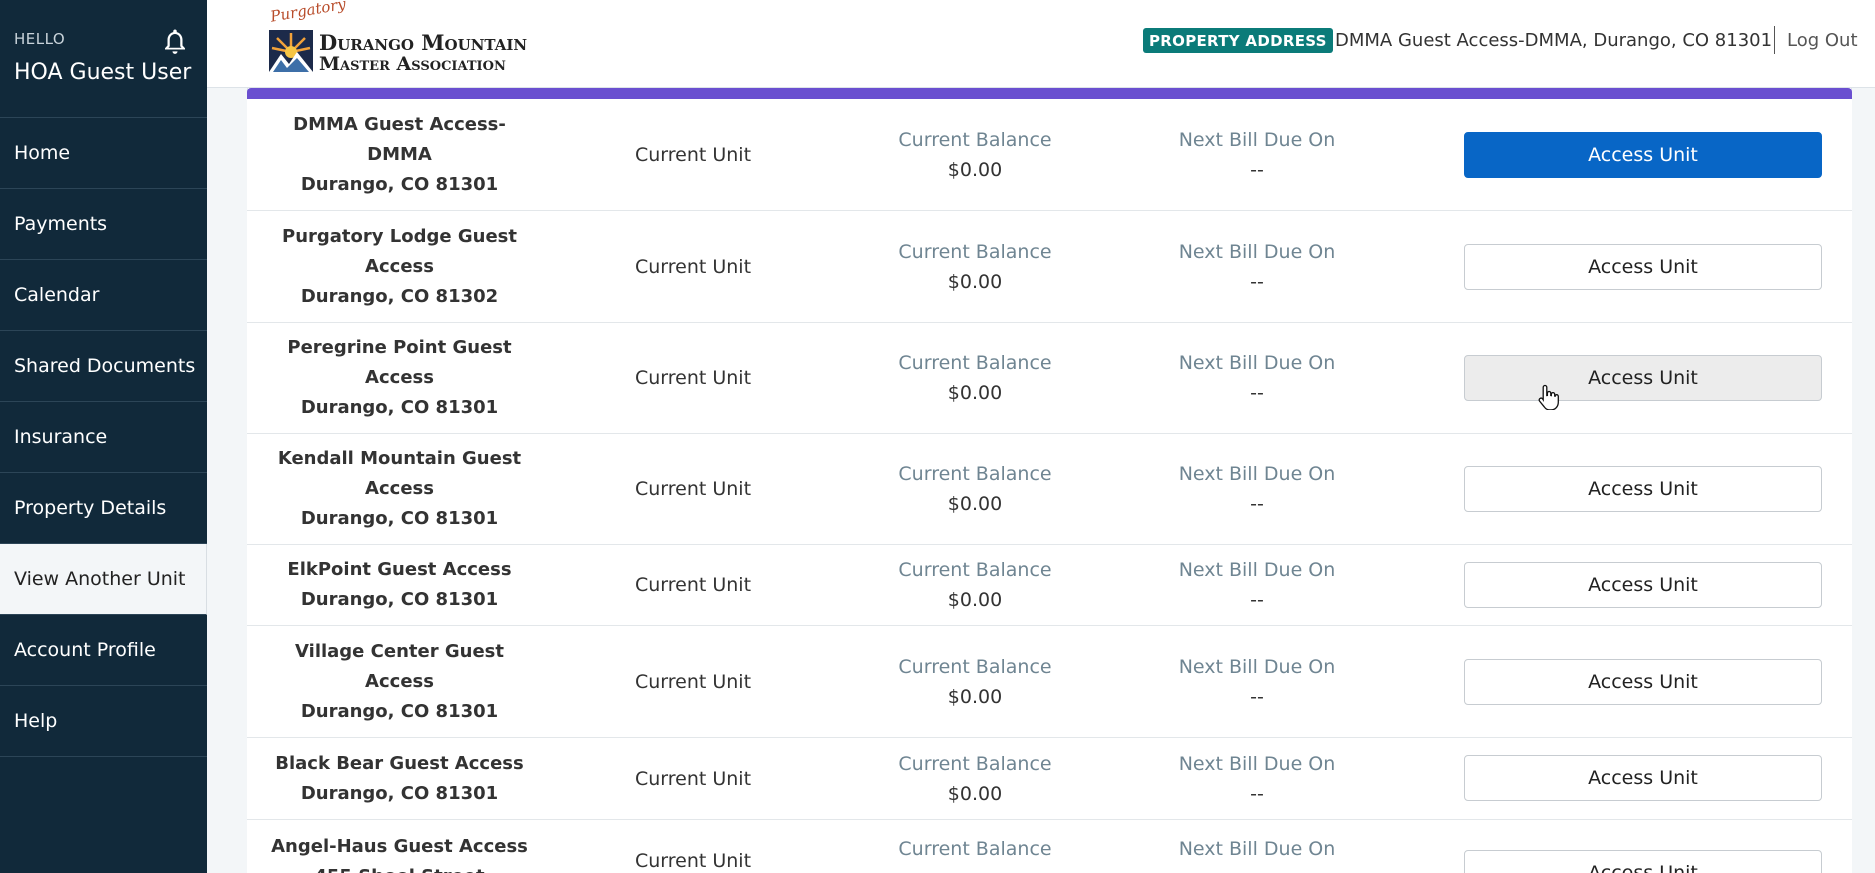 Image resolution: width=1875 pixels, height=873 pixels. I want to click on logo-line-1: Durango Mountain, so click(423, 42).